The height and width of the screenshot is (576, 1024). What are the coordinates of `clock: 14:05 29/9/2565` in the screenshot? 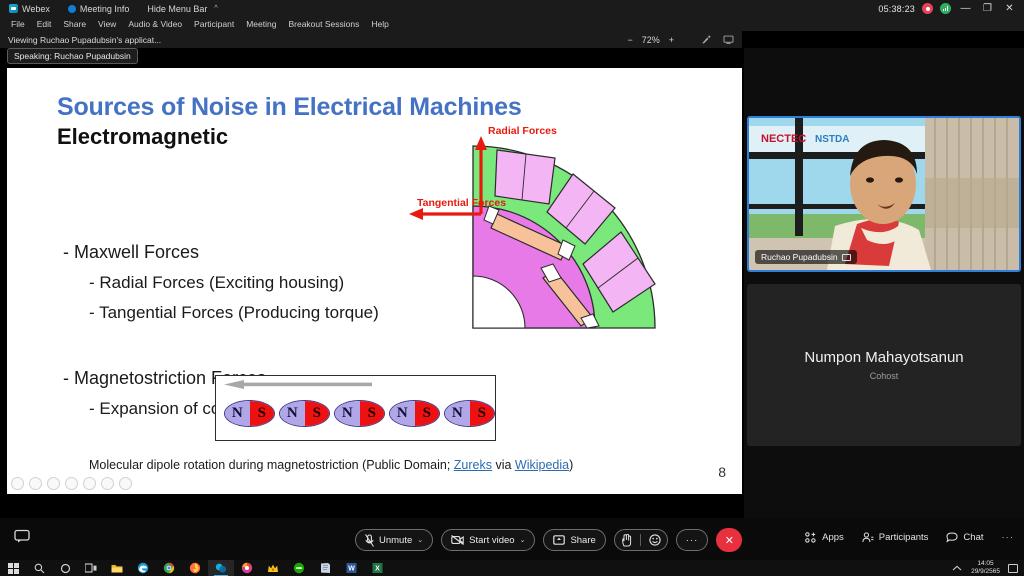 It's located at (985, 568).